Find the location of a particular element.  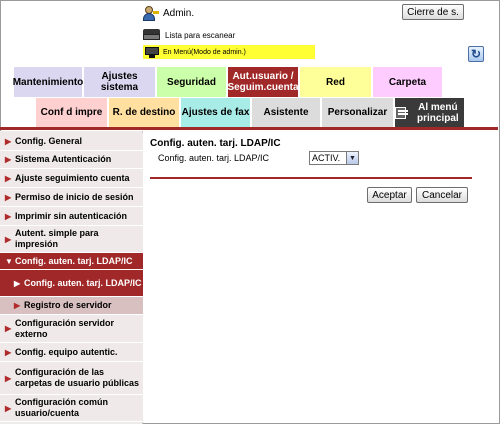

tab-personalizar: Personalizar is located at coordinates (358, 112).